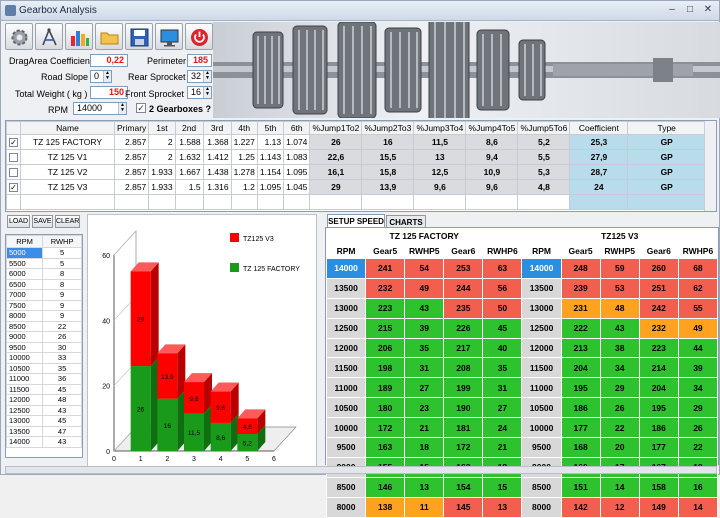 The height and width of the screenshot is (518, 720). I want to click on rpm-cell: 10000, so click(25, 358).